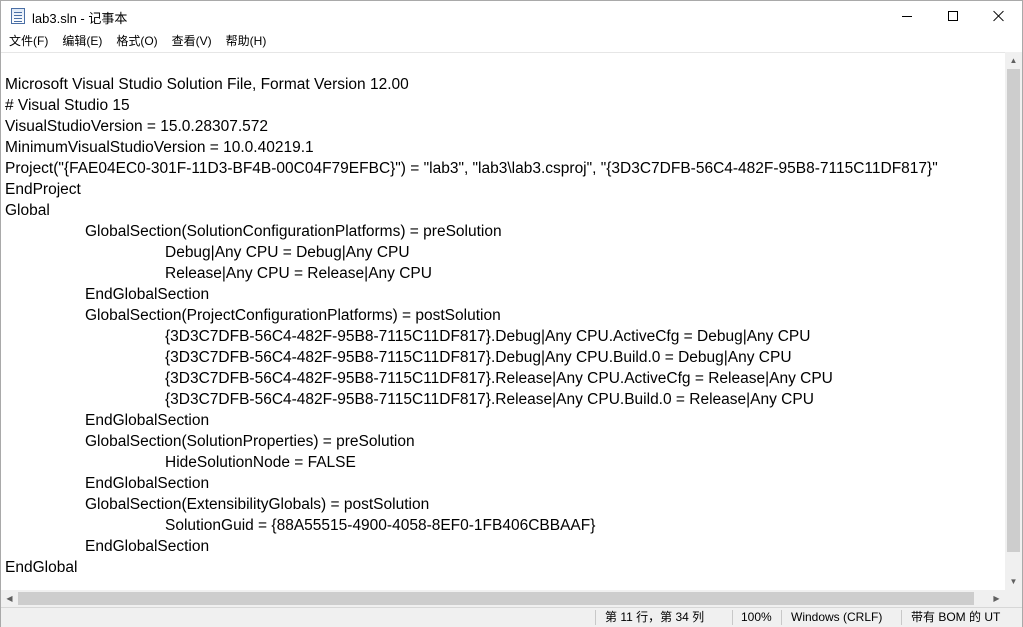  Describe the element at coordinates (82, 41) in the screenshot. I see `menu-edit: 编辑(E)` at that location.